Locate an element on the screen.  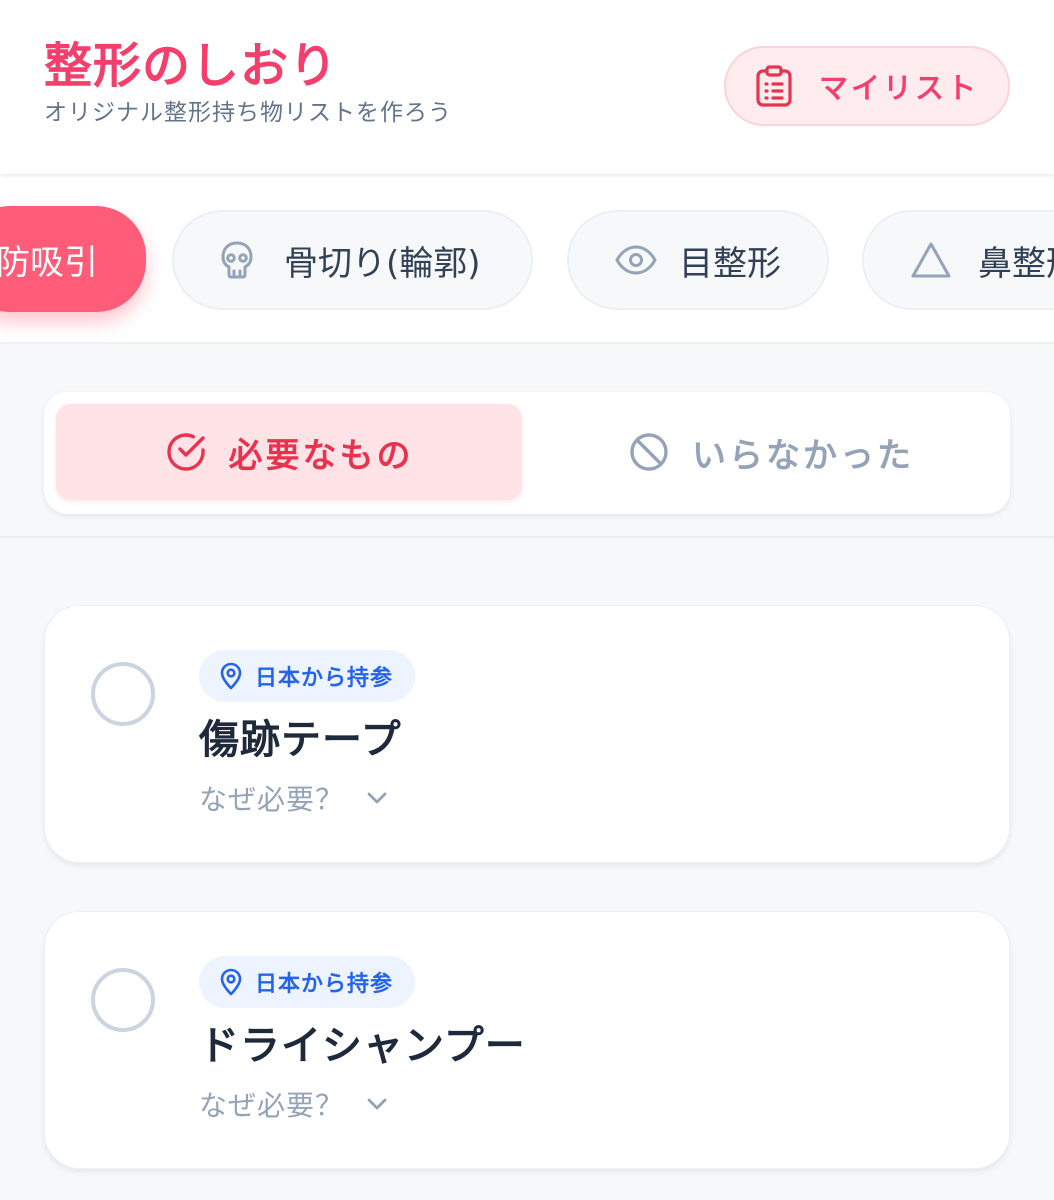
needed-segmented-control: 必要なもの いらなかった is located at coordinates (527, 453).